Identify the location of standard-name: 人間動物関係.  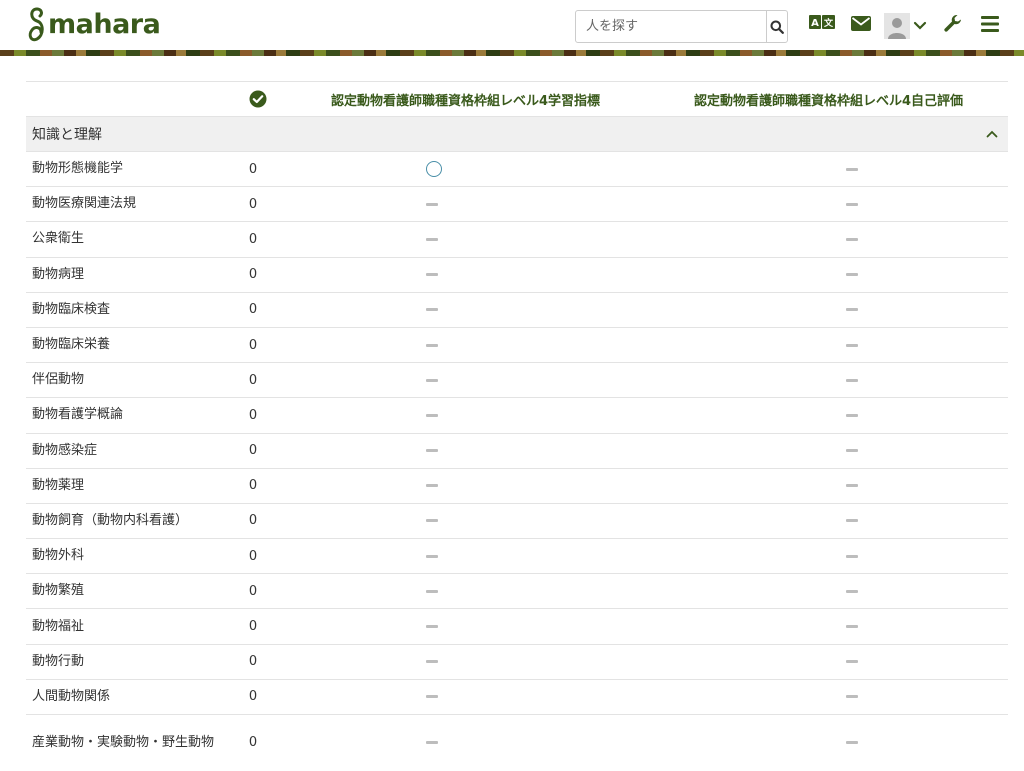
(124, 696).